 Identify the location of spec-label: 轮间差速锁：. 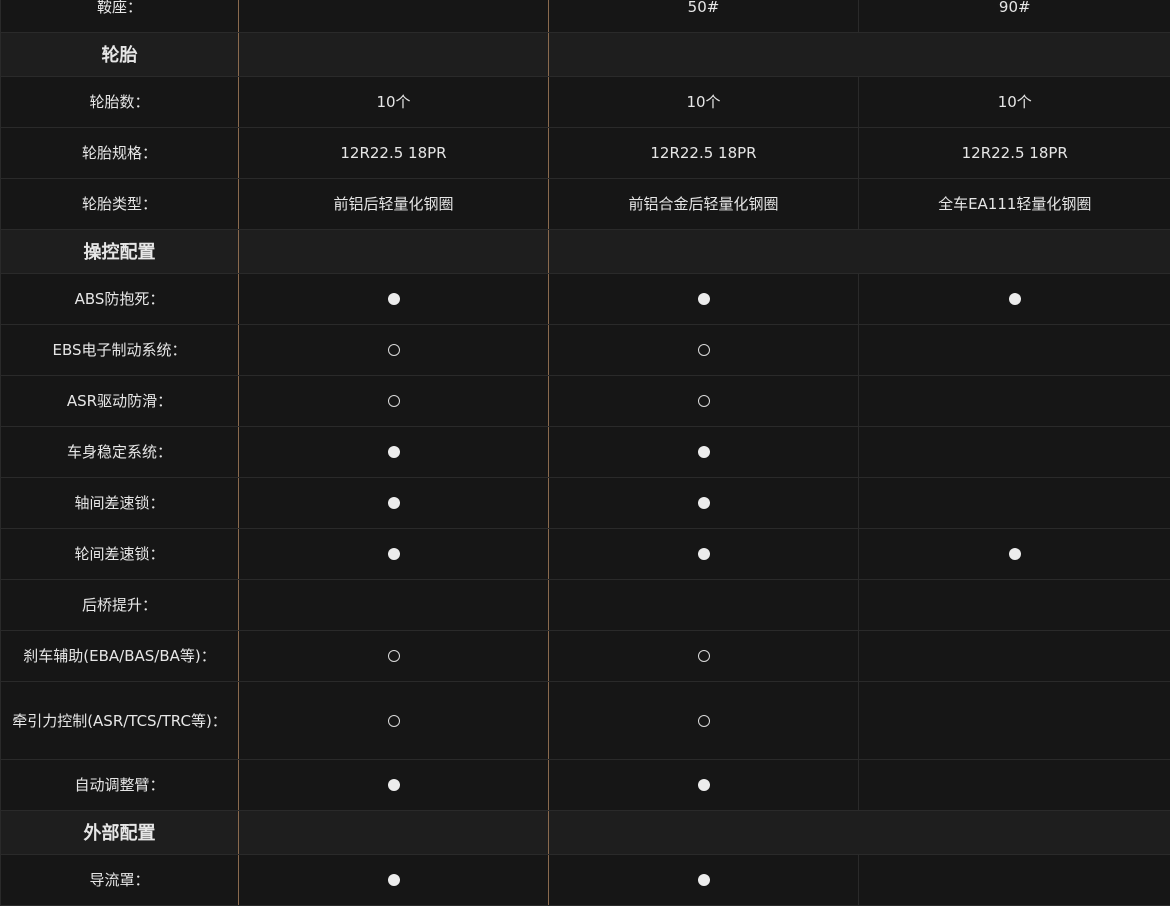
(120, 553).